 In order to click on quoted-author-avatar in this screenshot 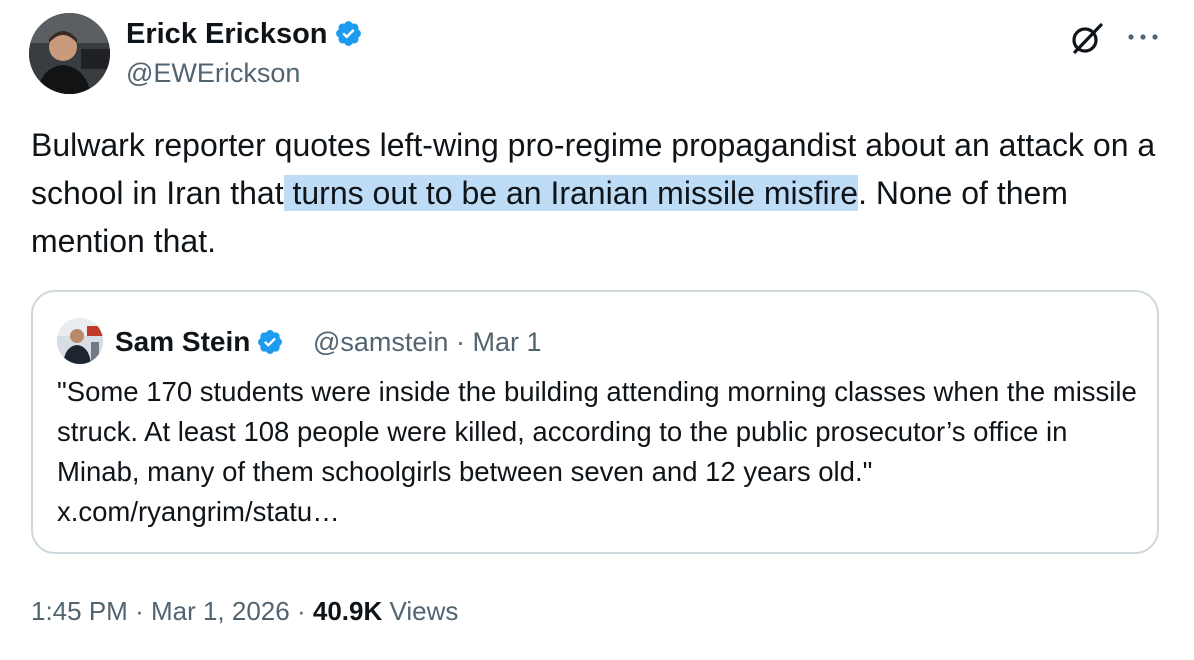, I will do `click(80, 341)`.